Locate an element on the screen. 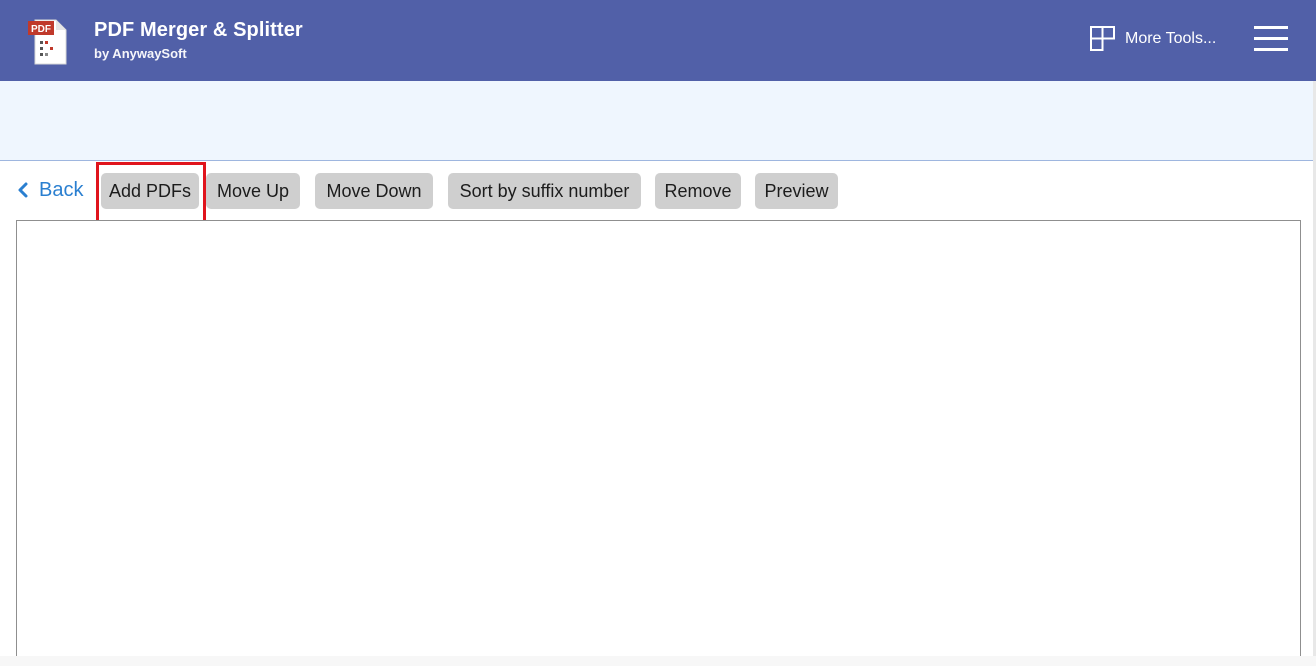  add-pdfs-highlight is located at coordinates (151, 195).